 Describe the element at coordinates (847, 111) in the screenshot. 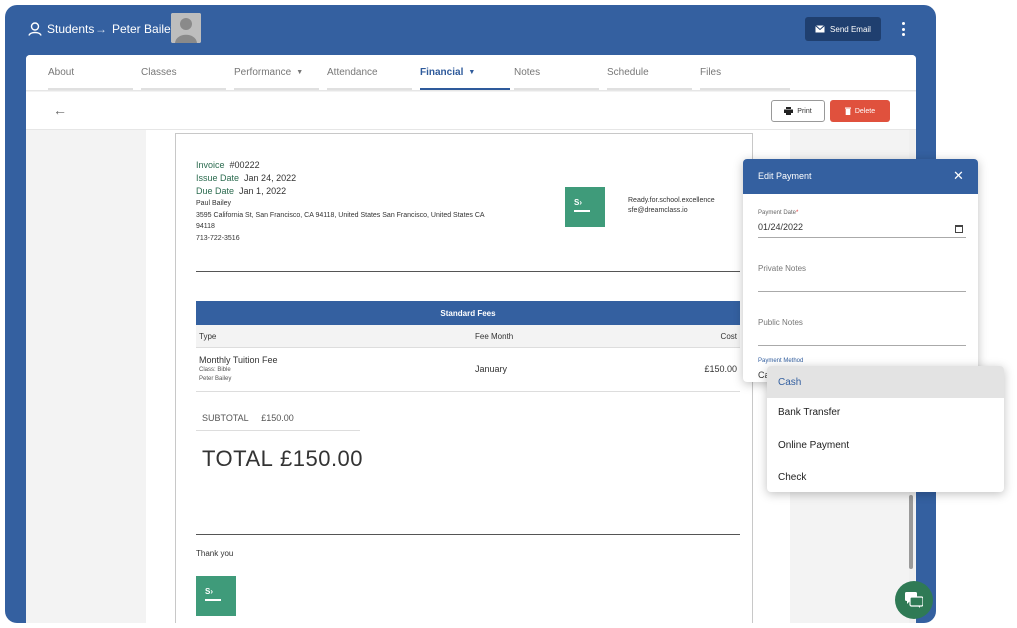

I see `trash-icon` at that location.